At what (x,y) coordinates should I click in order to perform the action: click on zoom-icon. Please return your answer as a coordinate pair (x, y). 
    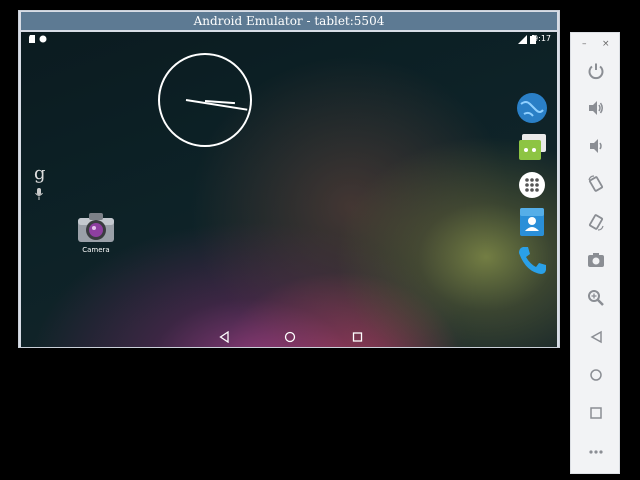
    Looking at the image, I should click on (596, 298).